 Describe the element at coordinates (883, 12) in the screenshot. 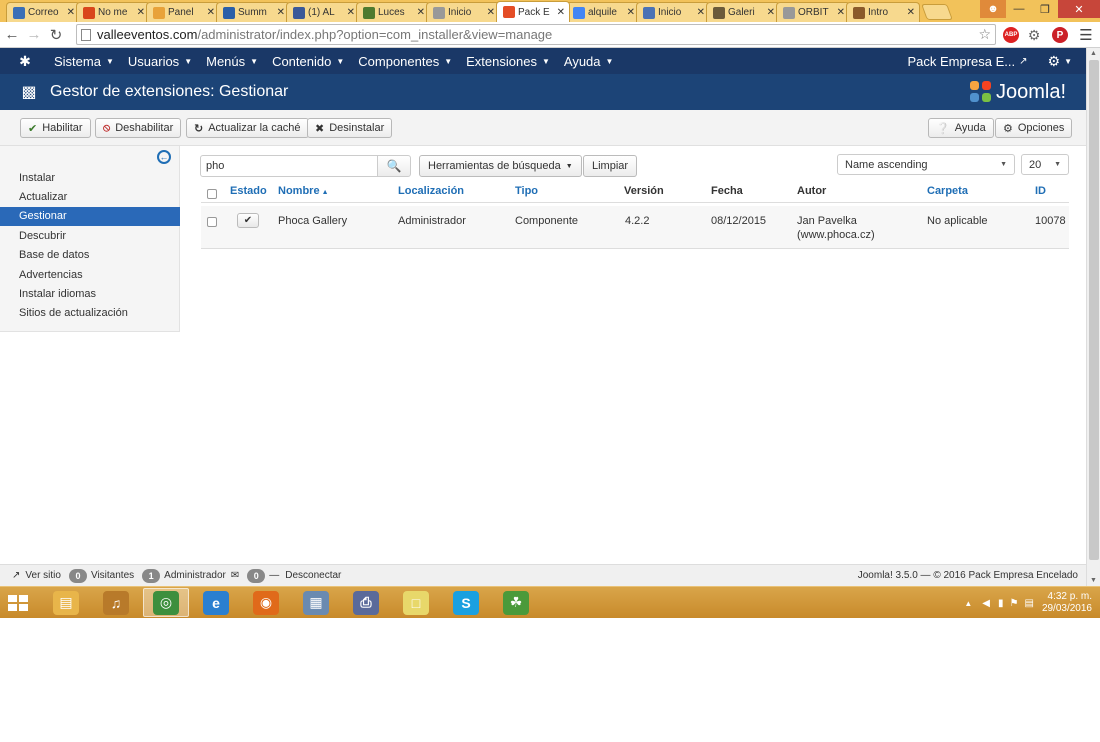

I see `browser-tab: Intro ✕` at that location.